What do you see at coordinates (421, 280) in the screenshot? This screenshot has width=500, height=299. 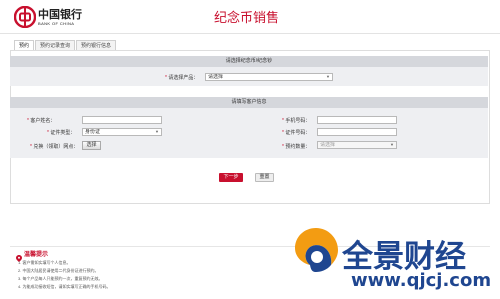 I see `watermark-url: www.qjcj.com` at bounding box center [421, 280].